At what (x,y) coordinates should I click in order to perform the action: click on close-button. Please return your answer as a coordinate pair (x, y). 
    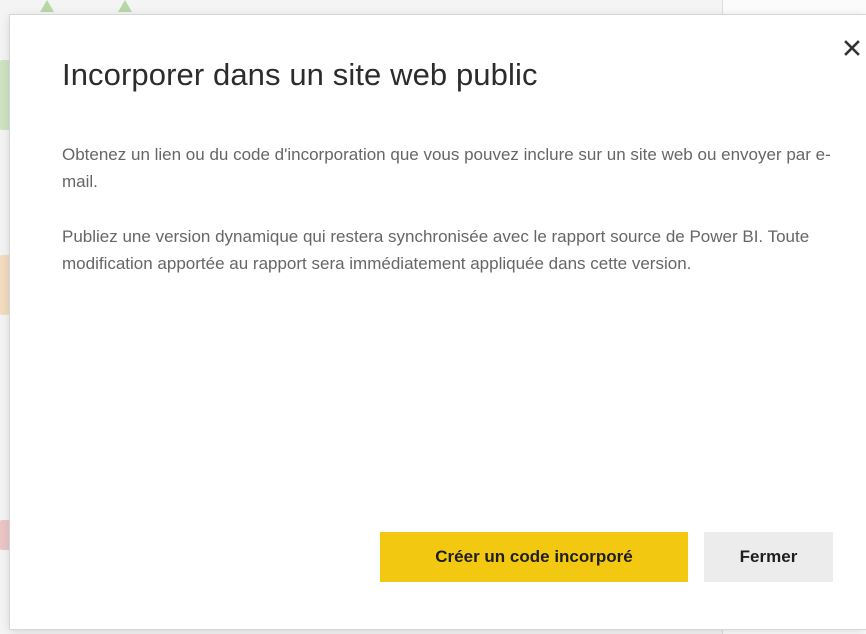
    Looking at the image, I should click on (852, 48).